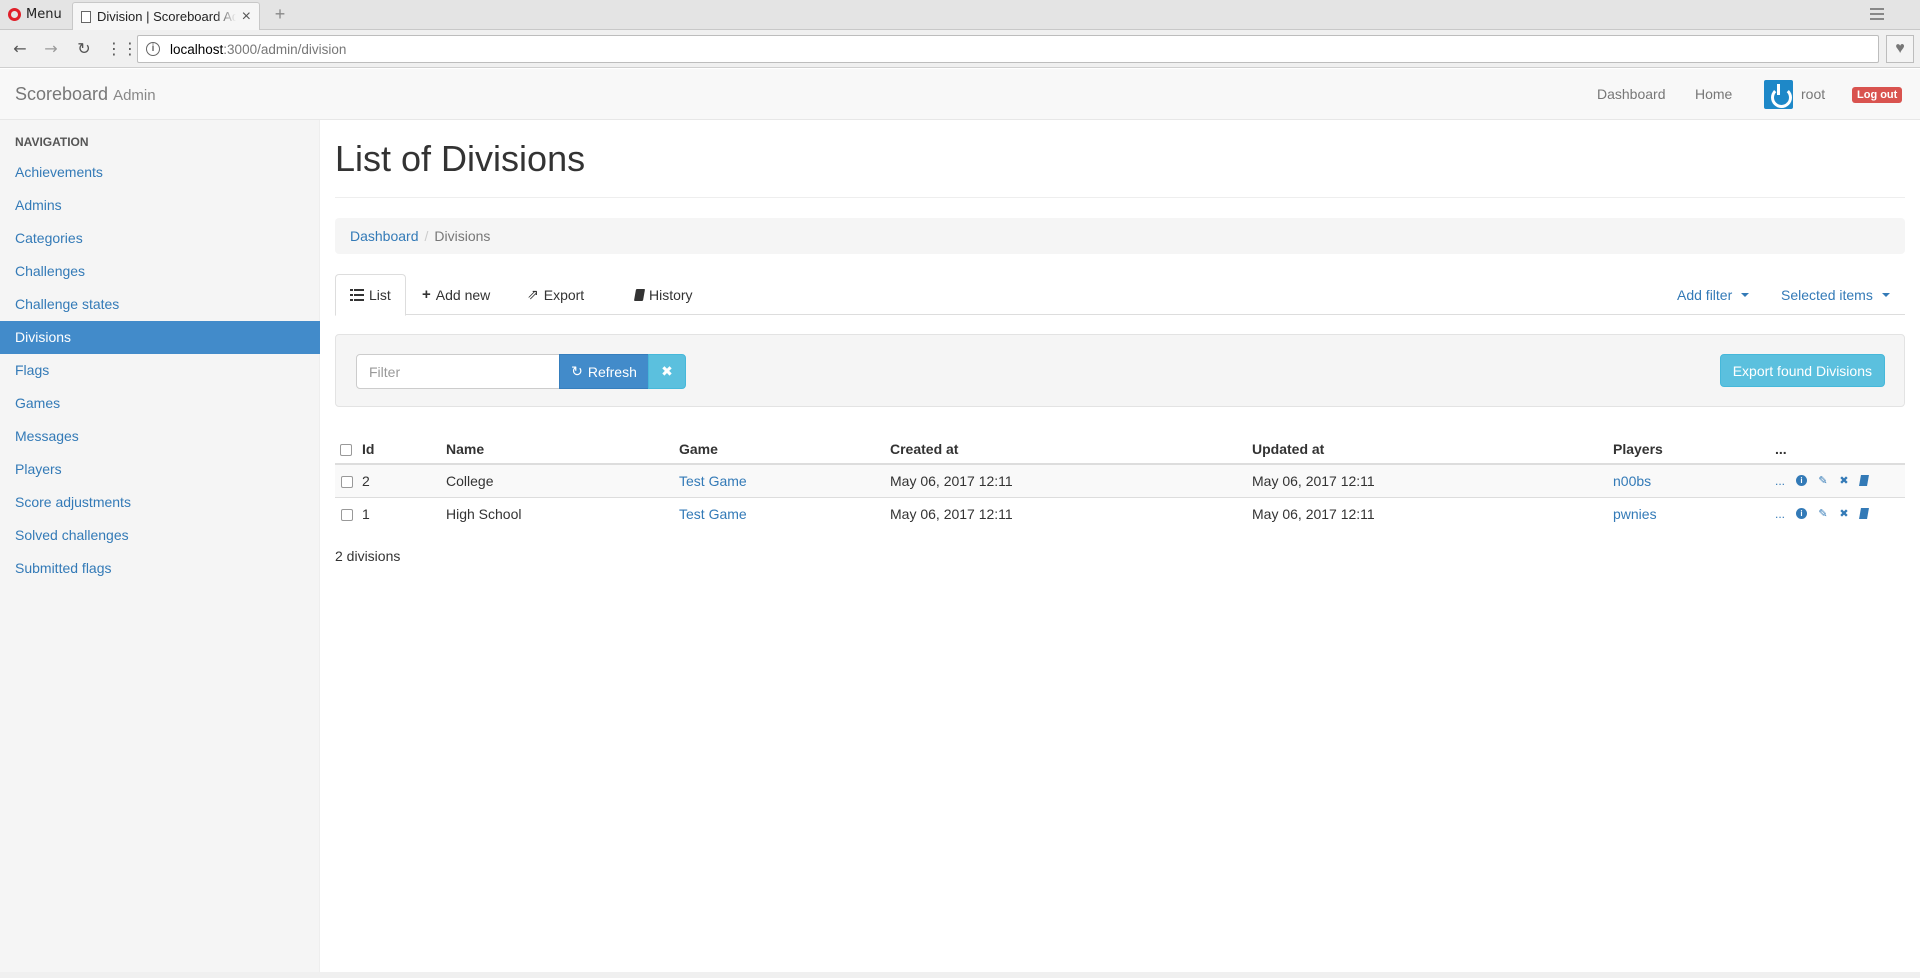  What do you see at coordinates (1071, 513) in the screenshot?
I see `cell-created-at: May 06, 2017 12:11` at bounding box center [1071, 513].